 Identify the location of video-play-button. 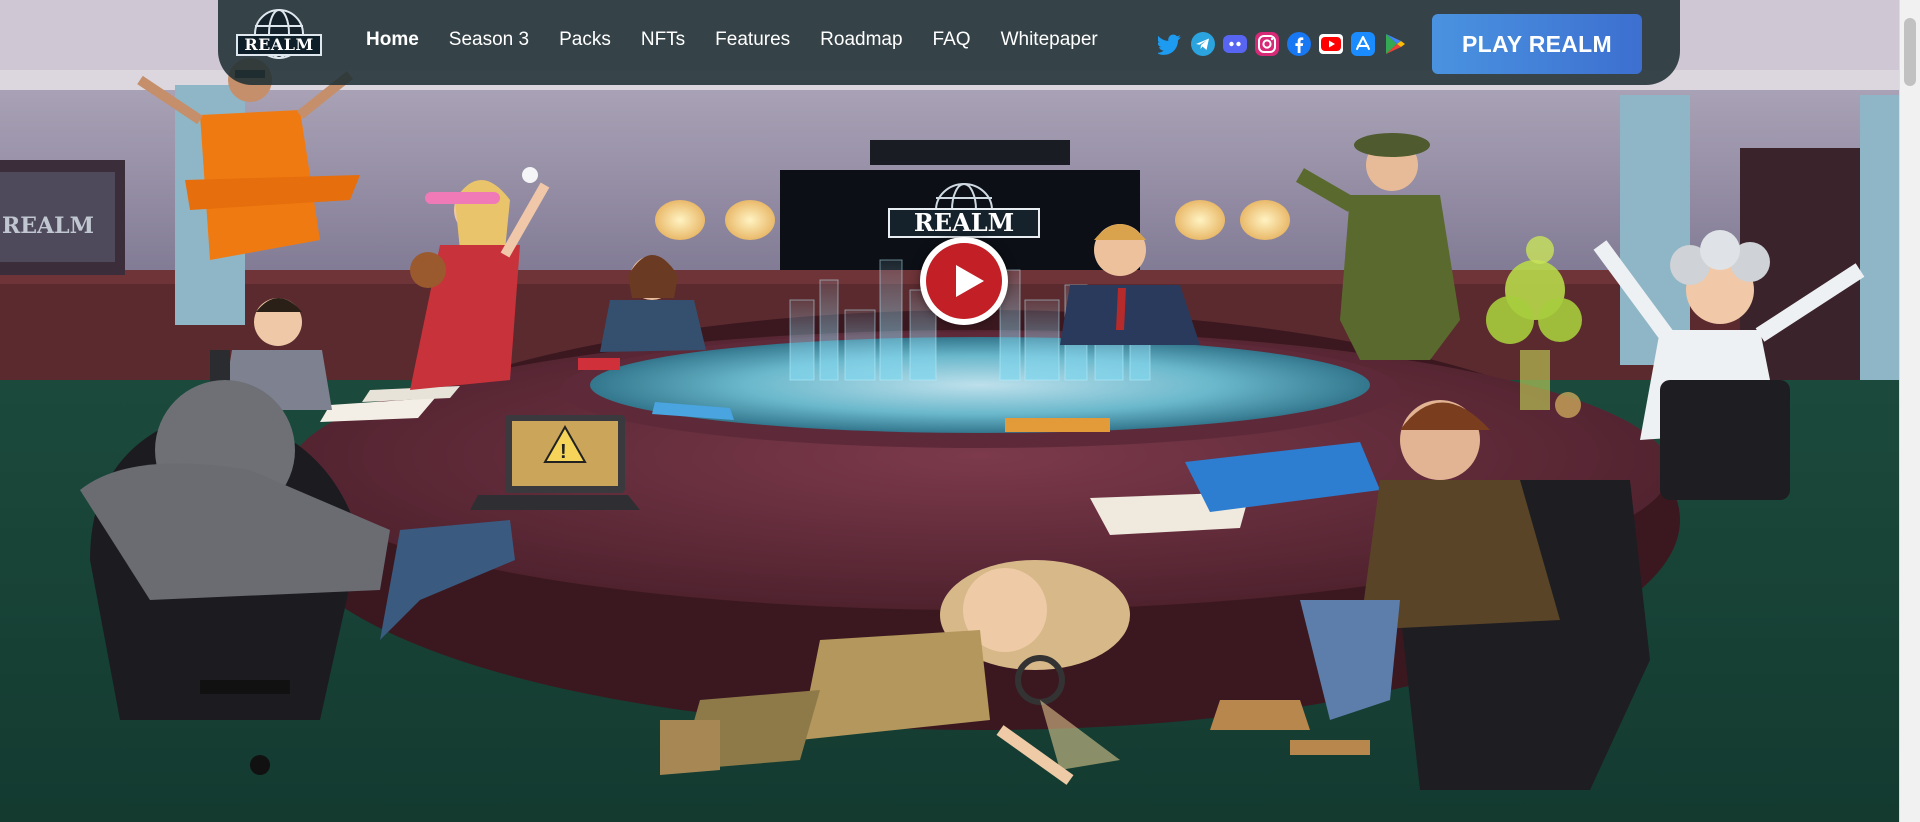
(964, 281).